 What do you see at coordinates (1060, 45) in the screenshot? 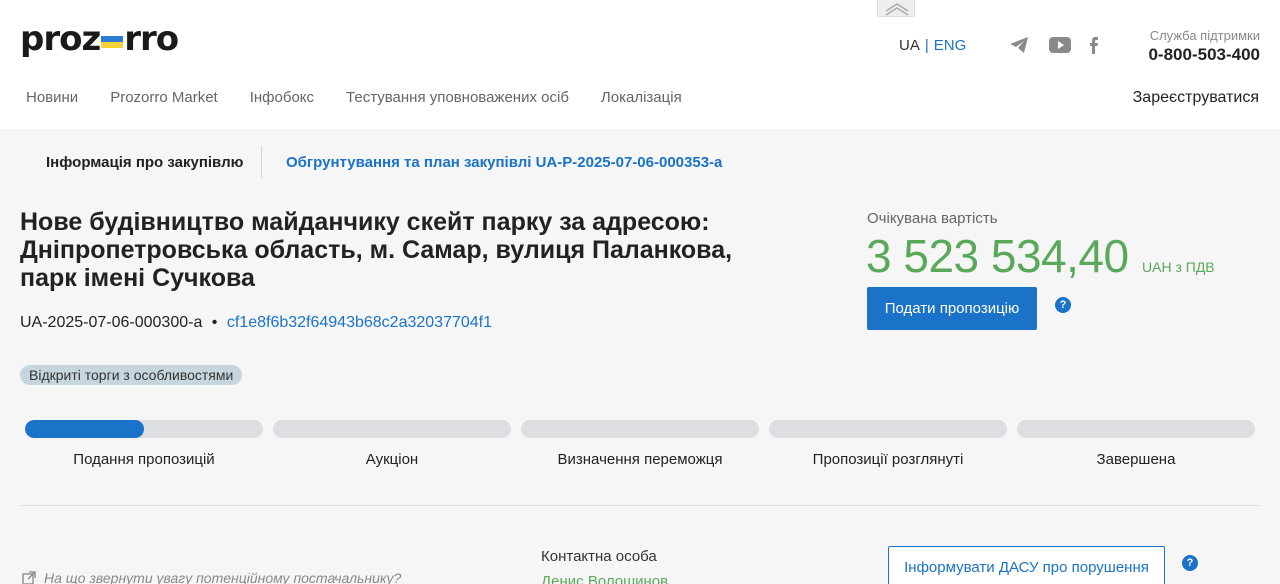
I see `youtube-icon` at bounding box center [1060, 45].